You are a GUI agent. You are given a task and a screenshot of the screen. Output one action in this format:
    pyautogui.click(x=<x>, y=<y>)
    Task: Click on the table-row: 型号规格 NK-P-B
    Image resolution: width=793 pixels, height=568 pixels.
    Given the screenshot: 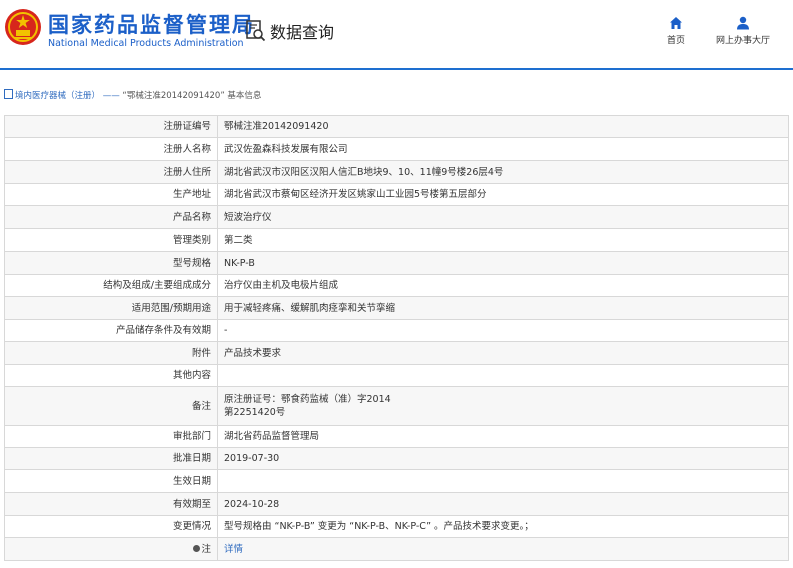 What is the action you would take?
    pyautogui.click(x=396, y=263)
    